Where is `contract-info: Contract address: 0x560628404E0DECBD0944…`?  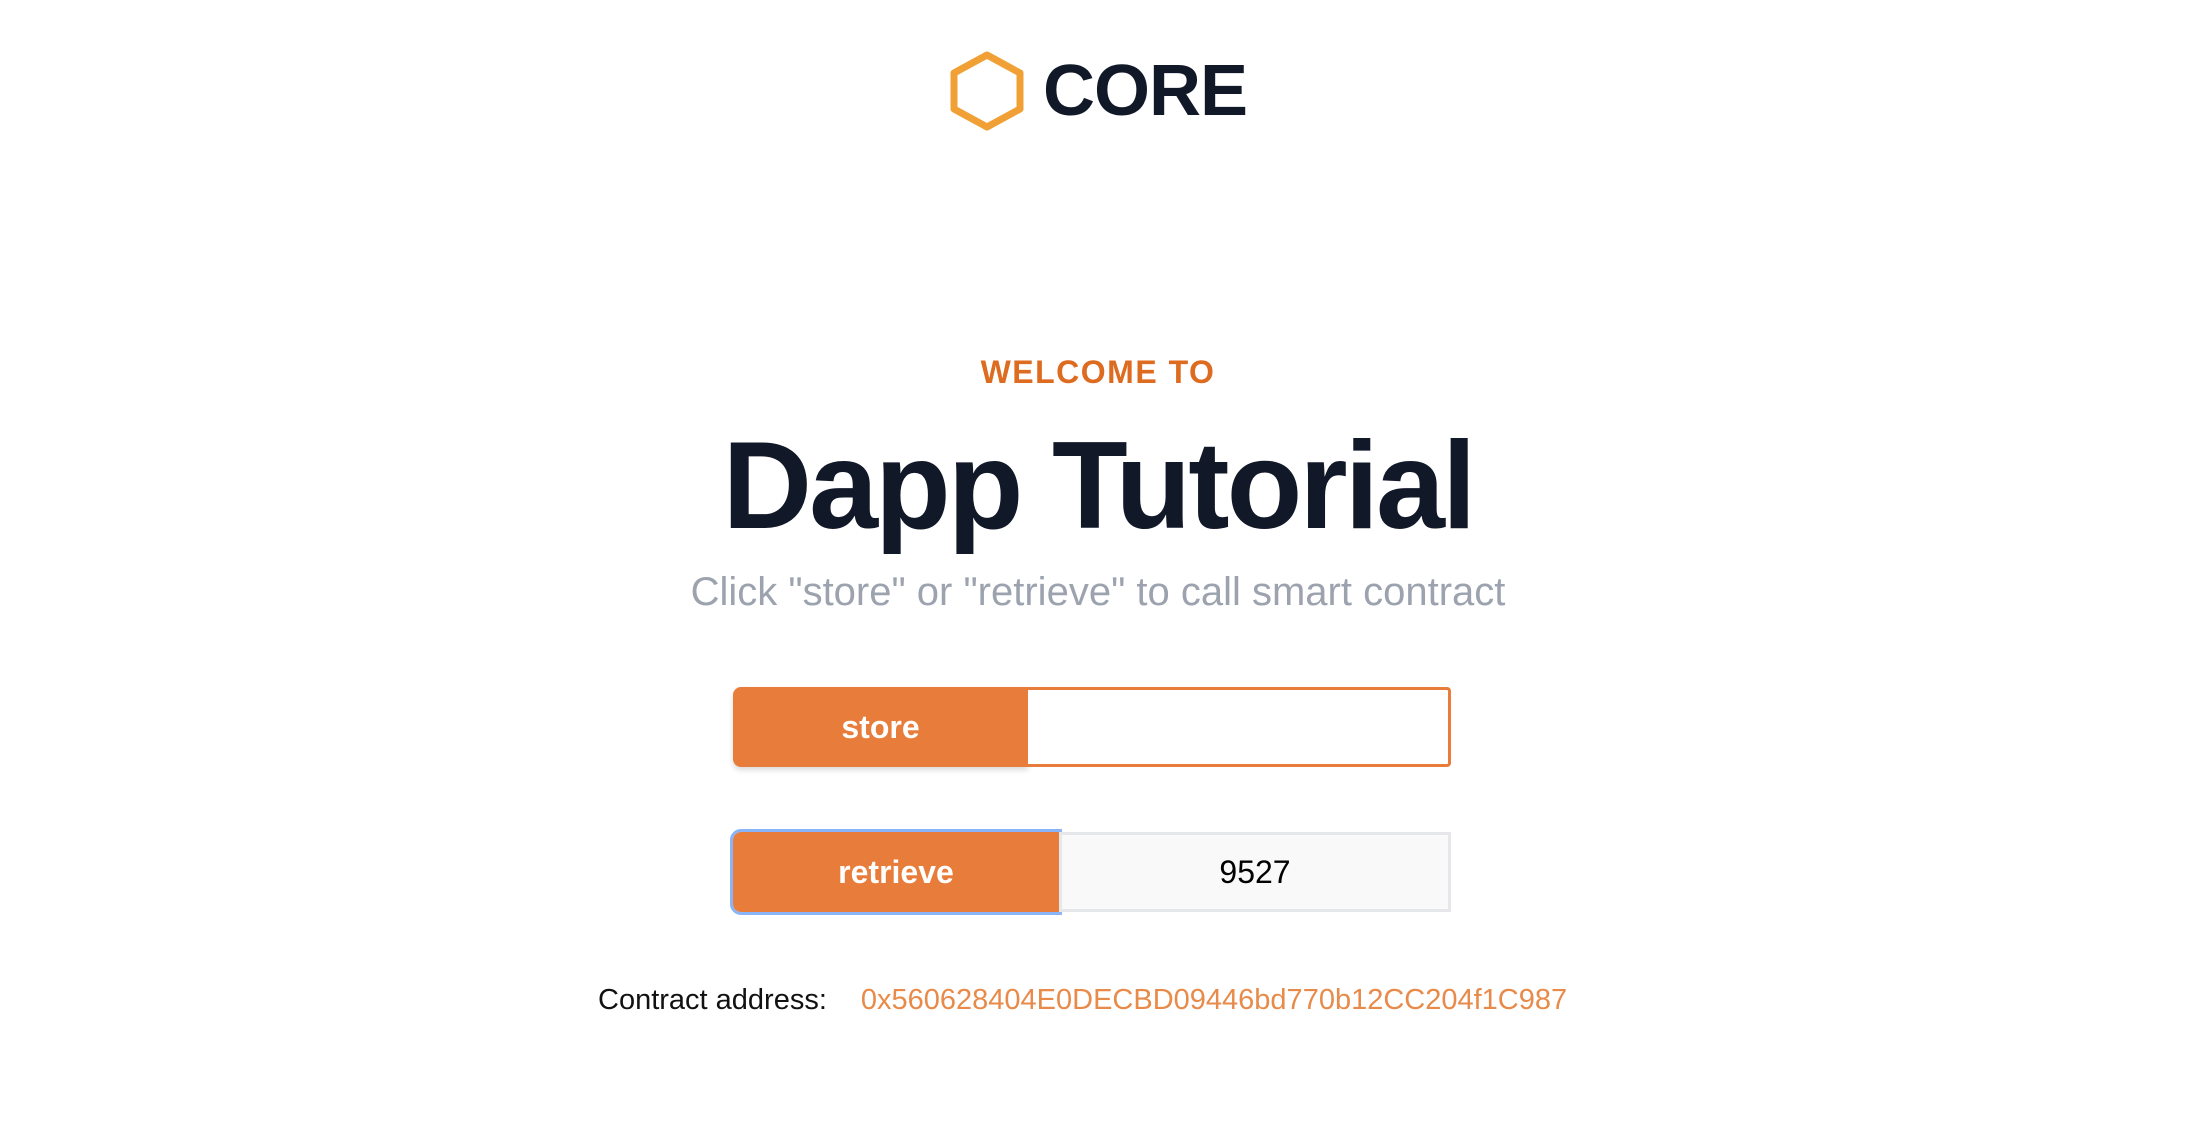 contract-info: Contract address: 0x560628404E0DECBD0944… is located at coordinates (1082, 1000).